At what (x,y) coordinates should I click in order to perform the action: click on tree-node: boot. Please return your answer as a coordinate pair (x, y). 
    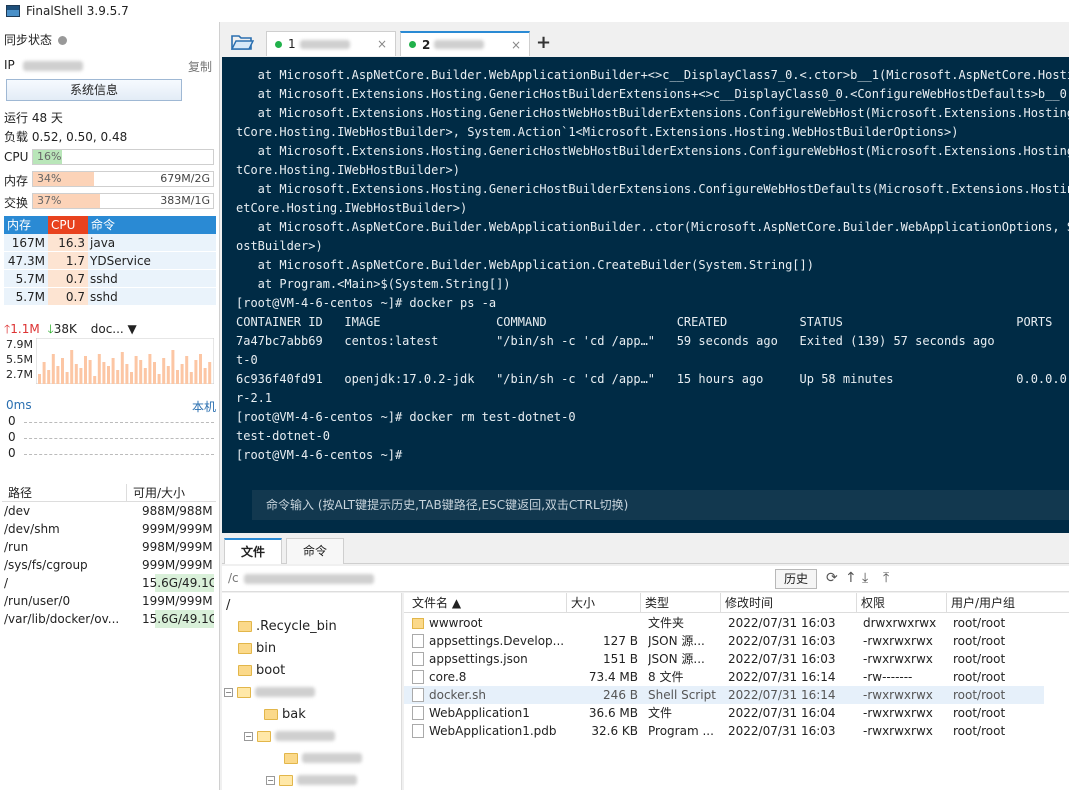
    Looking at the image, I should click on (261, 670).